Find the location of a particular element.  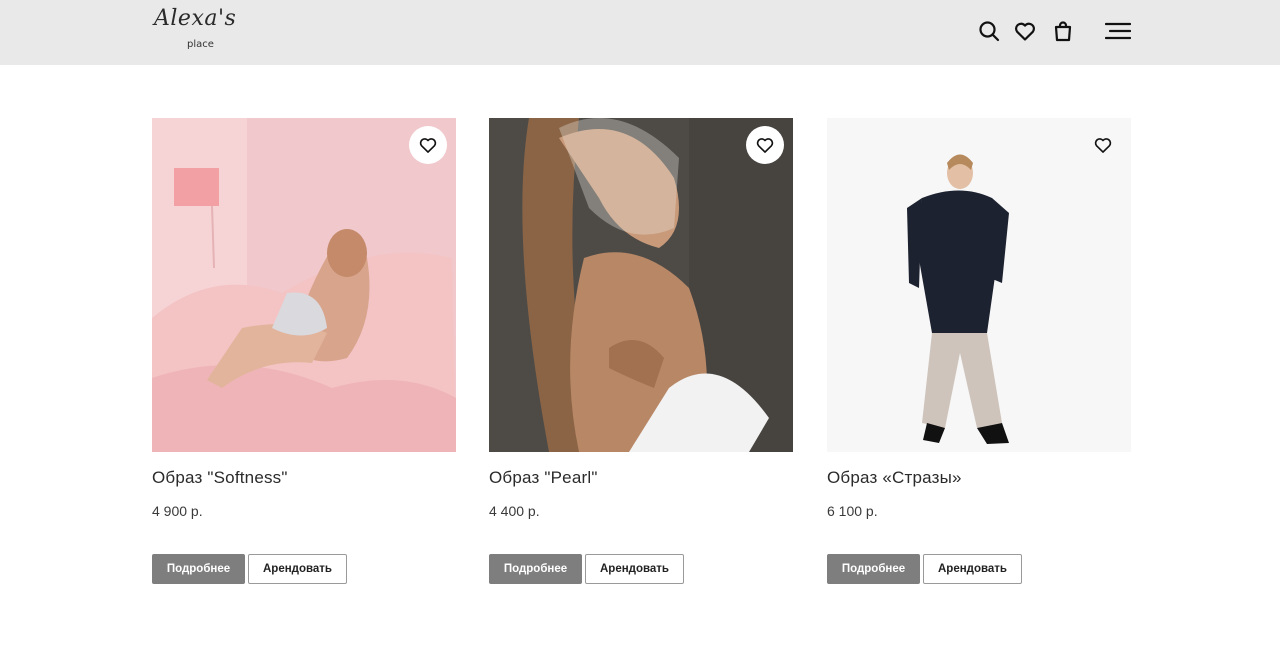

shopping-bag-icon is located at coordinates (1063, 31).